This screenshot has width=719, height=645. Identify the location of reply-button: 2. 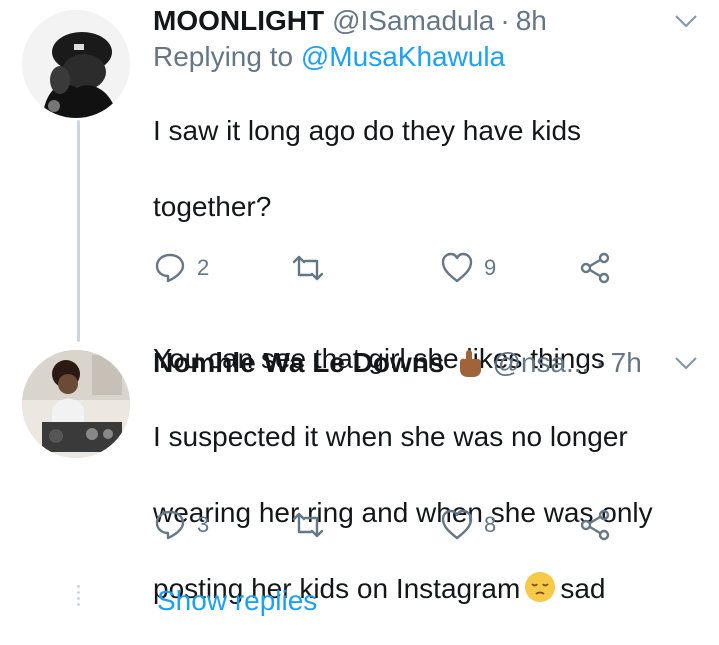
(181, 268).